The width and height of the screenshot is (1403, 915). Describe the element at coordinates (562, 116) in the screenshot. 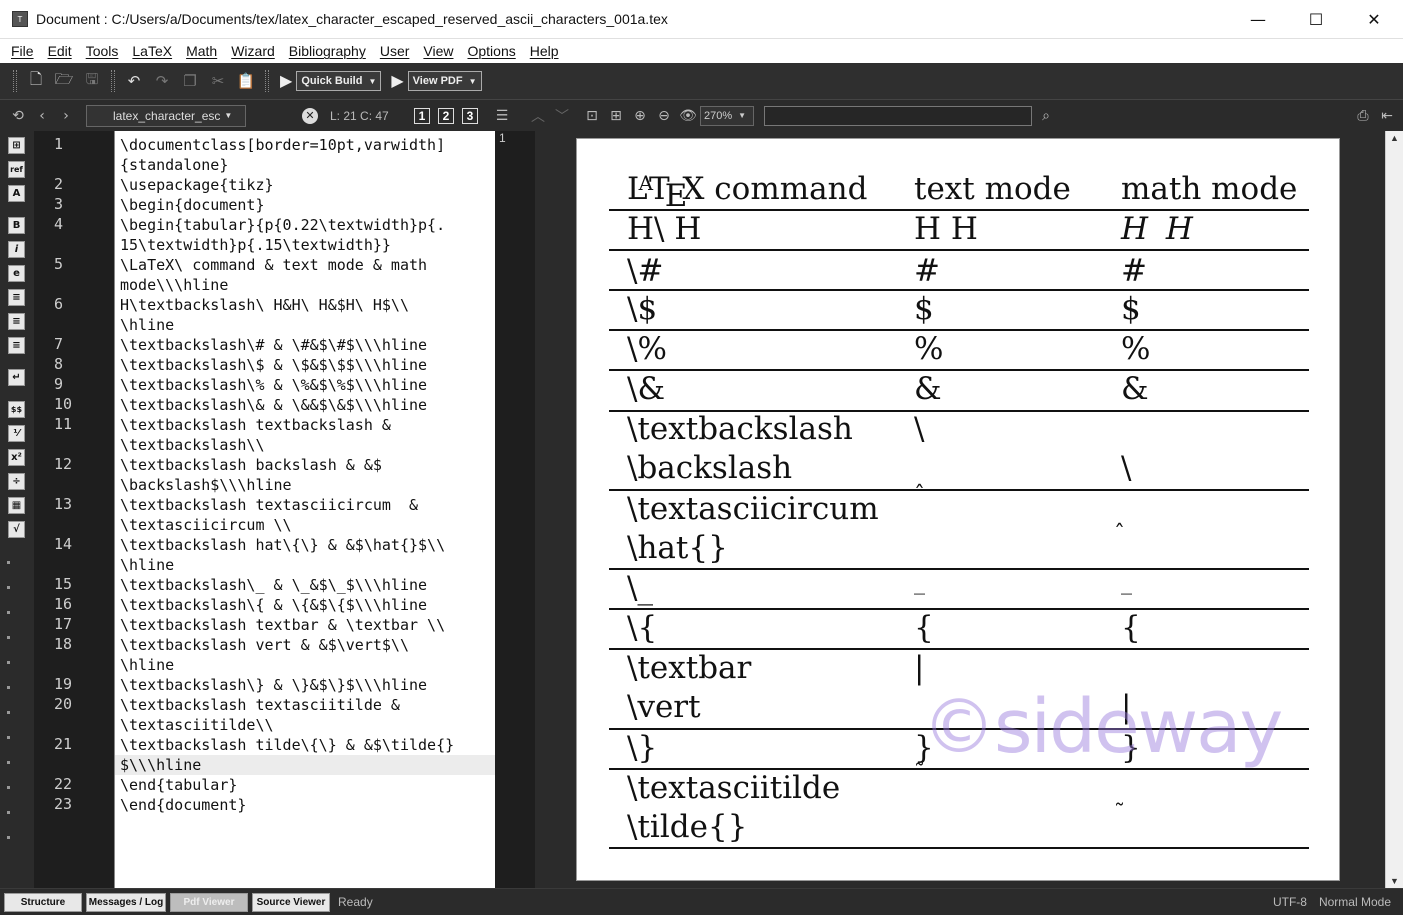

I see `page-down-icon: ﹀` at that location.